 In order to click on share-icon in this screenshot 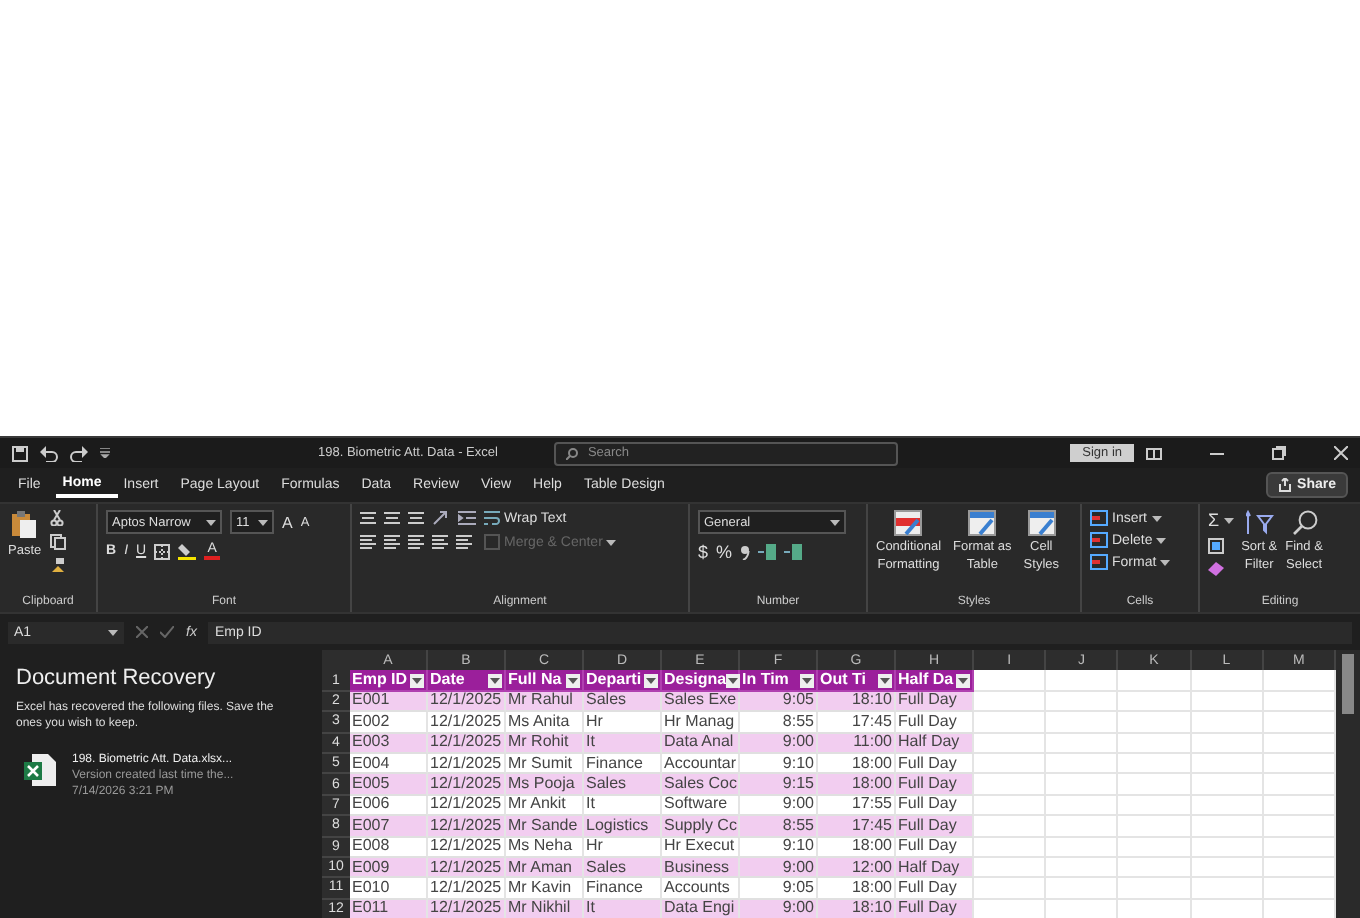, I will do `click(1284, 485)`.